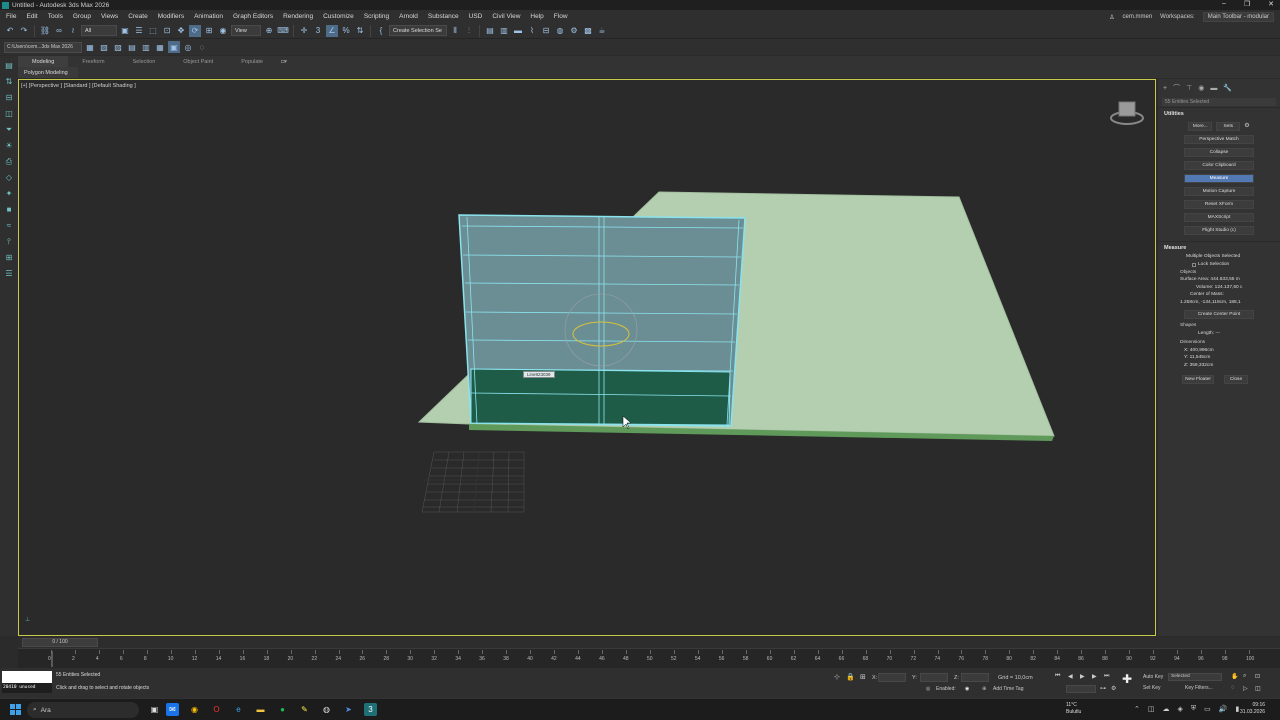 This screenshot has height=720, width=1280. I want to click on isolate-selection-icon: ⊹, so click(837, 677).